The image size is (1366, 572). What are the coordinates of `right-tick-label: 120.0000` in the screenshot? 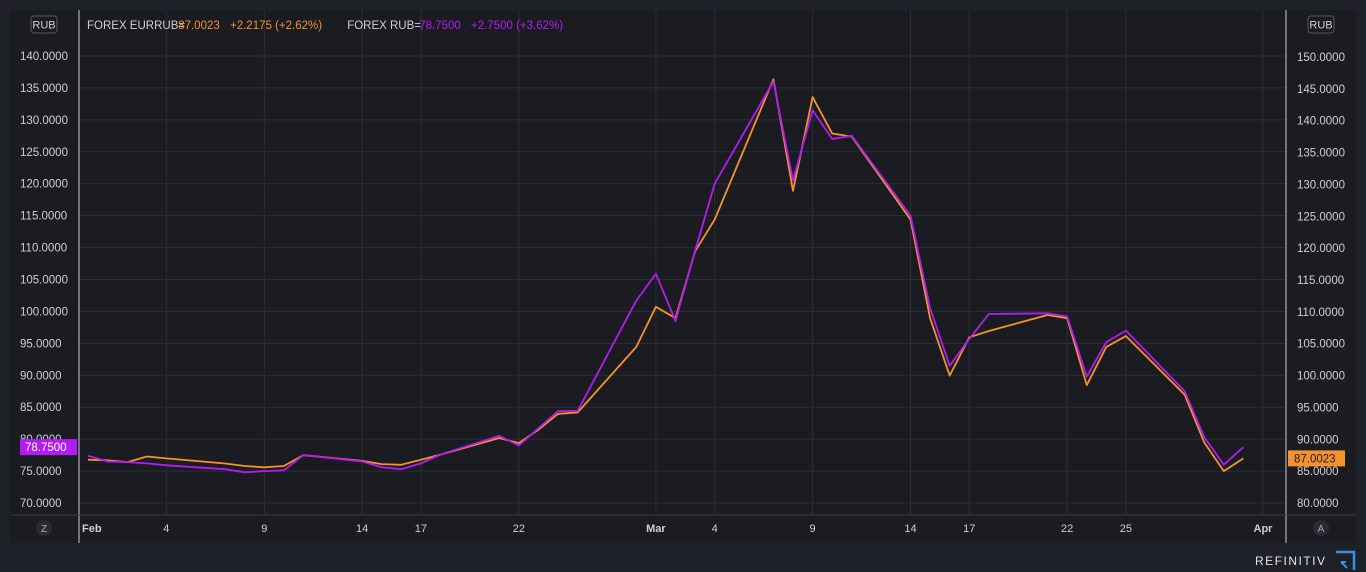 It's located at (1321, 249).